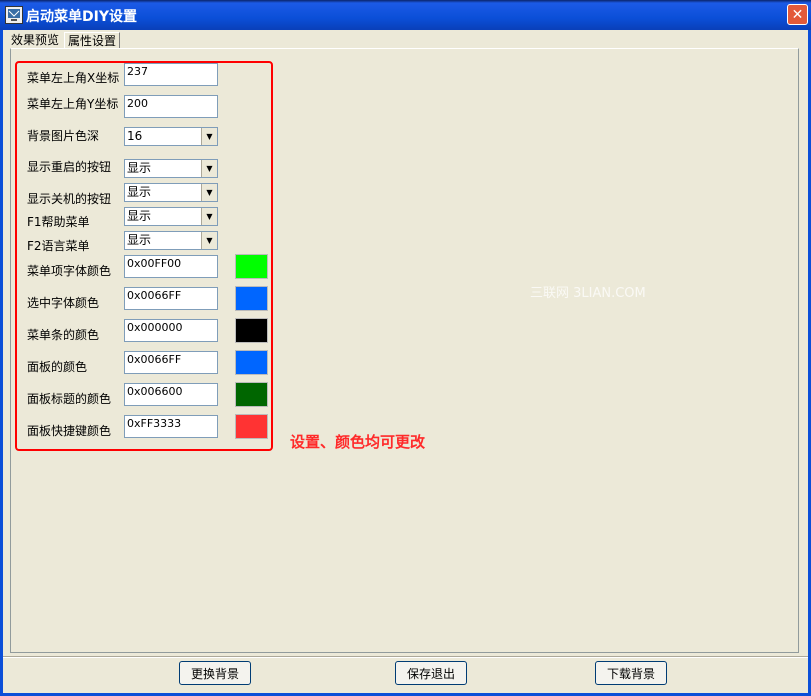 The image size is (811, 696). I want to click on bg-depth-select: 16 ▼, so click(171, 136).